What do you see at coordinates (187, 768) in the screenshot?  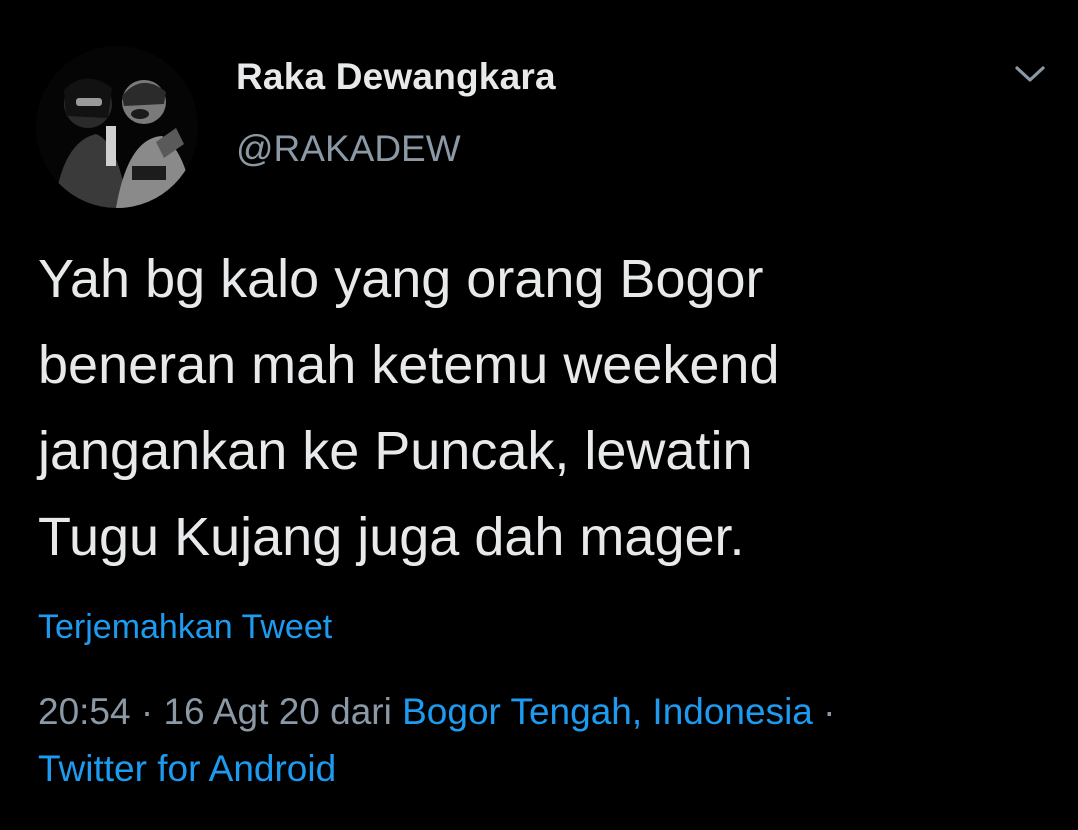 I see `source-link: Twitter for Android` at bounding box center [187, 768].